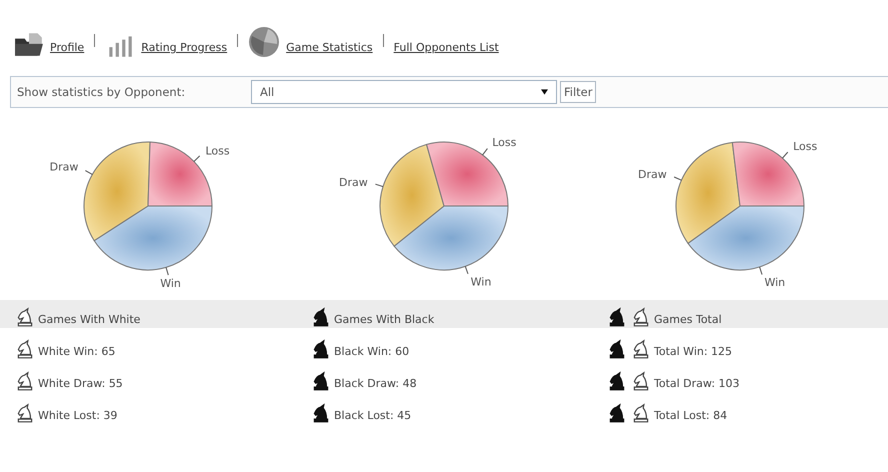 The image size is (888, 472). What do you see at coordinates (384, 320) in the screenshot?
I see `stats-title: Games With Black` at bounding box center [384, 320].